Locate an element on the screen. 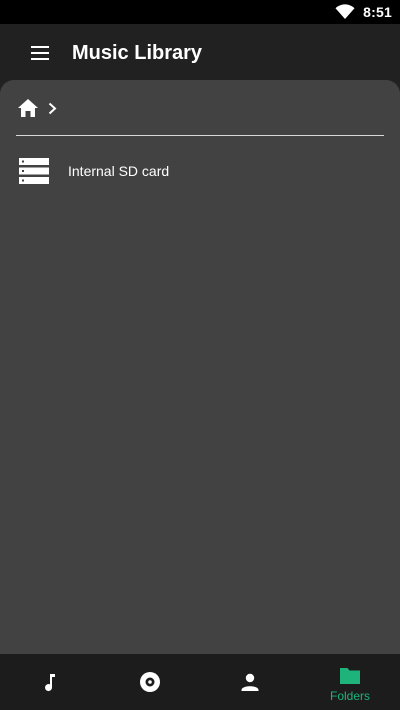 This screenshot has height=710, width=400. page-title: Music Library is located at coordinates (137, 52).